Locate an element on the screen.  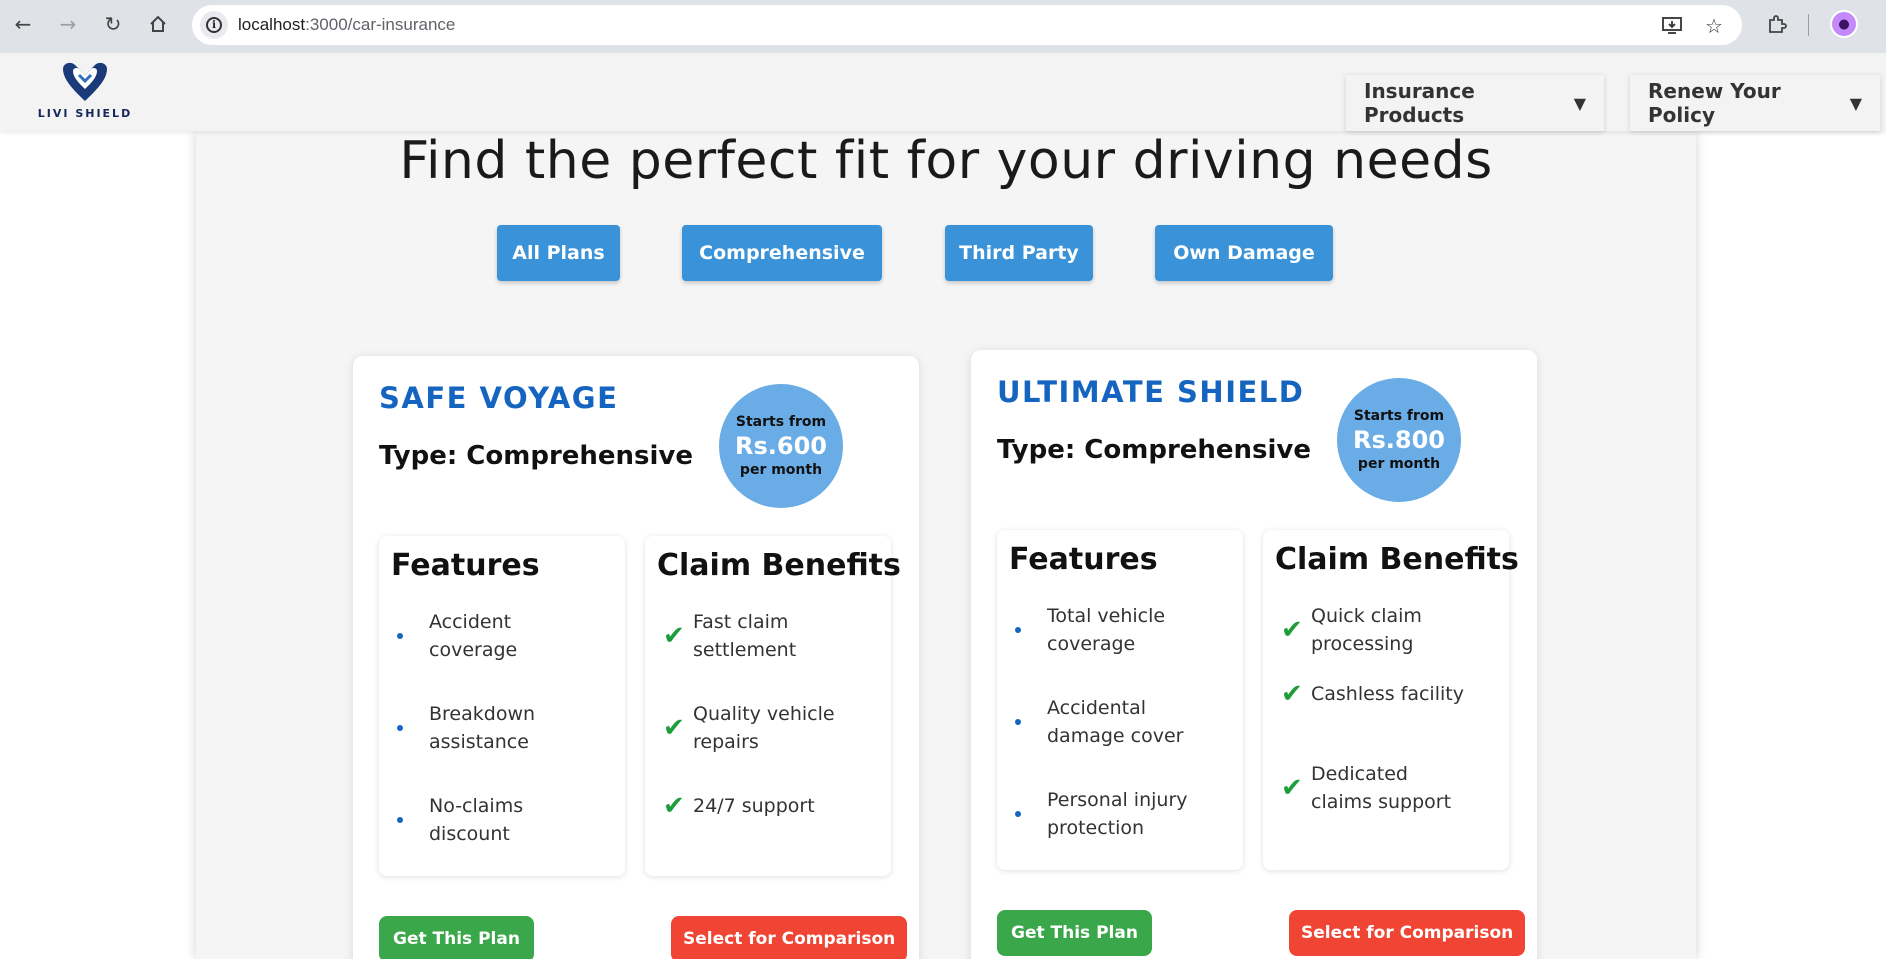
address-bar: i localhost:3000/car-insurance ☆ is located at coordinates (967, 25).